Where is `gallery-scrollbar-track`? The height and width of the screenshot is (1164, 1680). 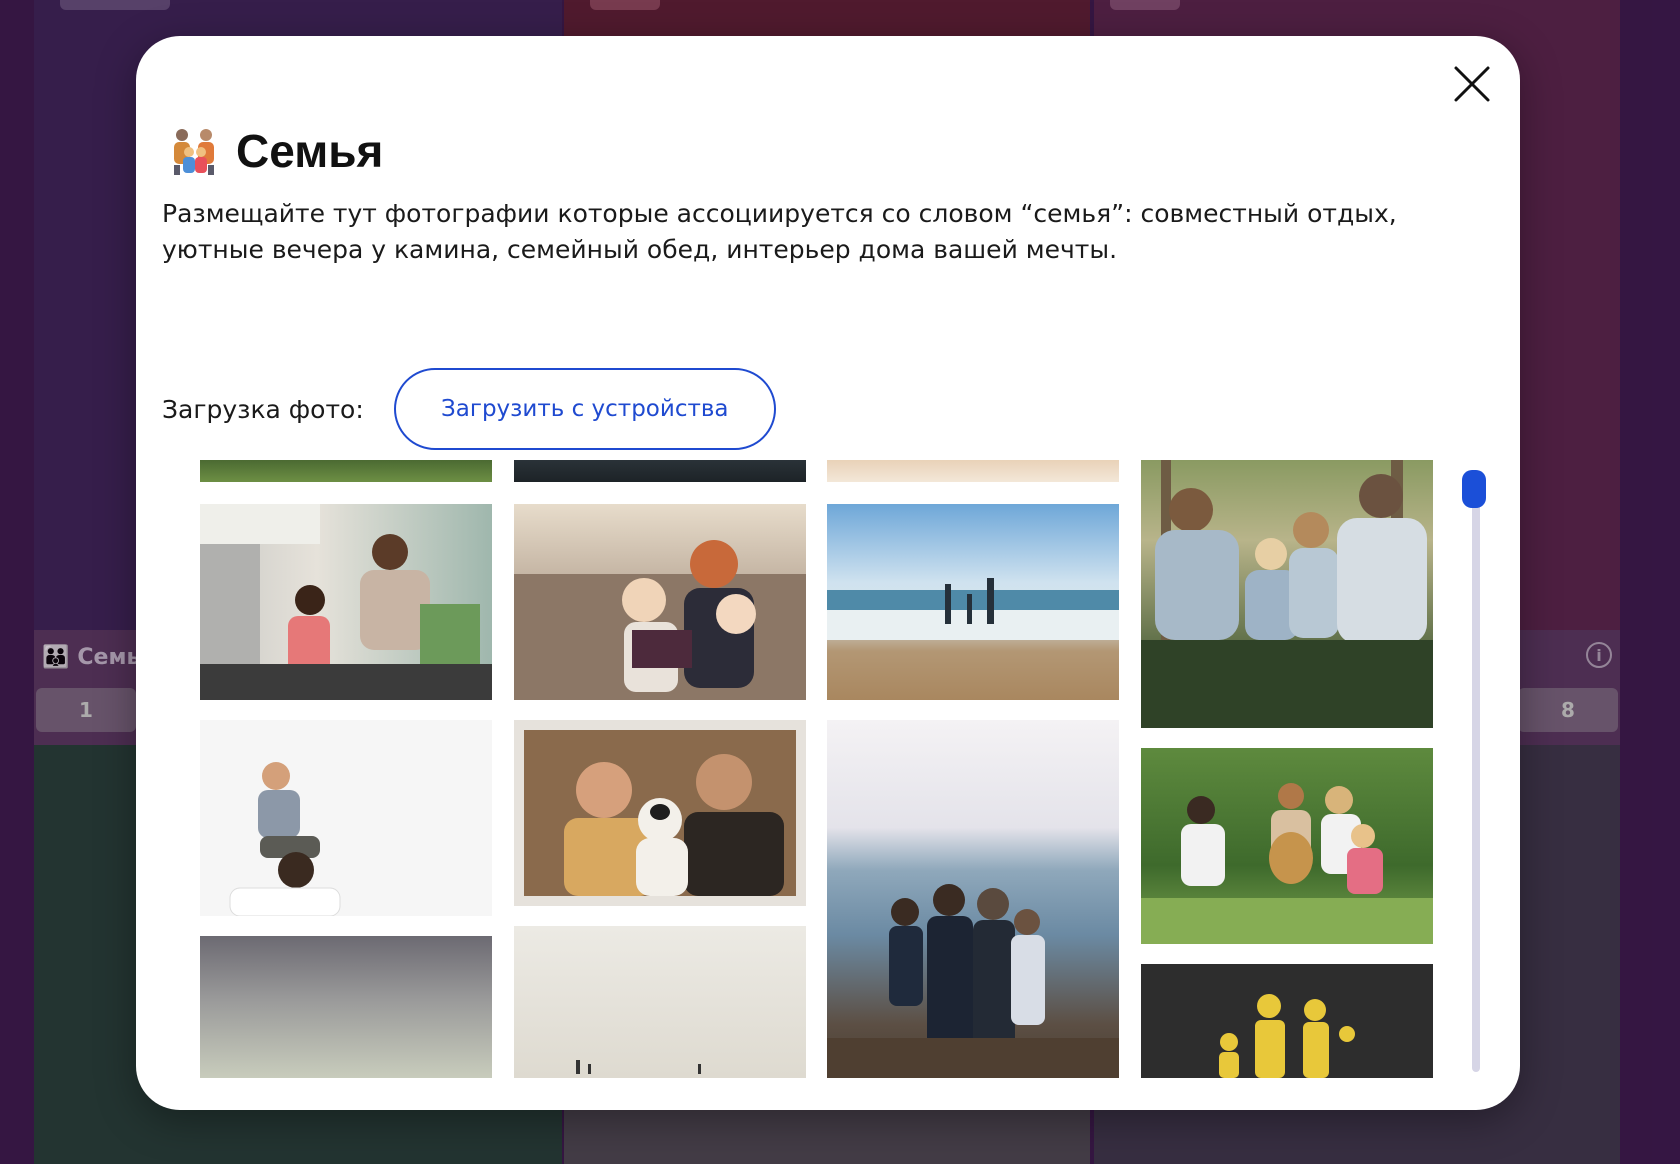 gallery-scrollbar-track is located at coordinates (1476, 771).